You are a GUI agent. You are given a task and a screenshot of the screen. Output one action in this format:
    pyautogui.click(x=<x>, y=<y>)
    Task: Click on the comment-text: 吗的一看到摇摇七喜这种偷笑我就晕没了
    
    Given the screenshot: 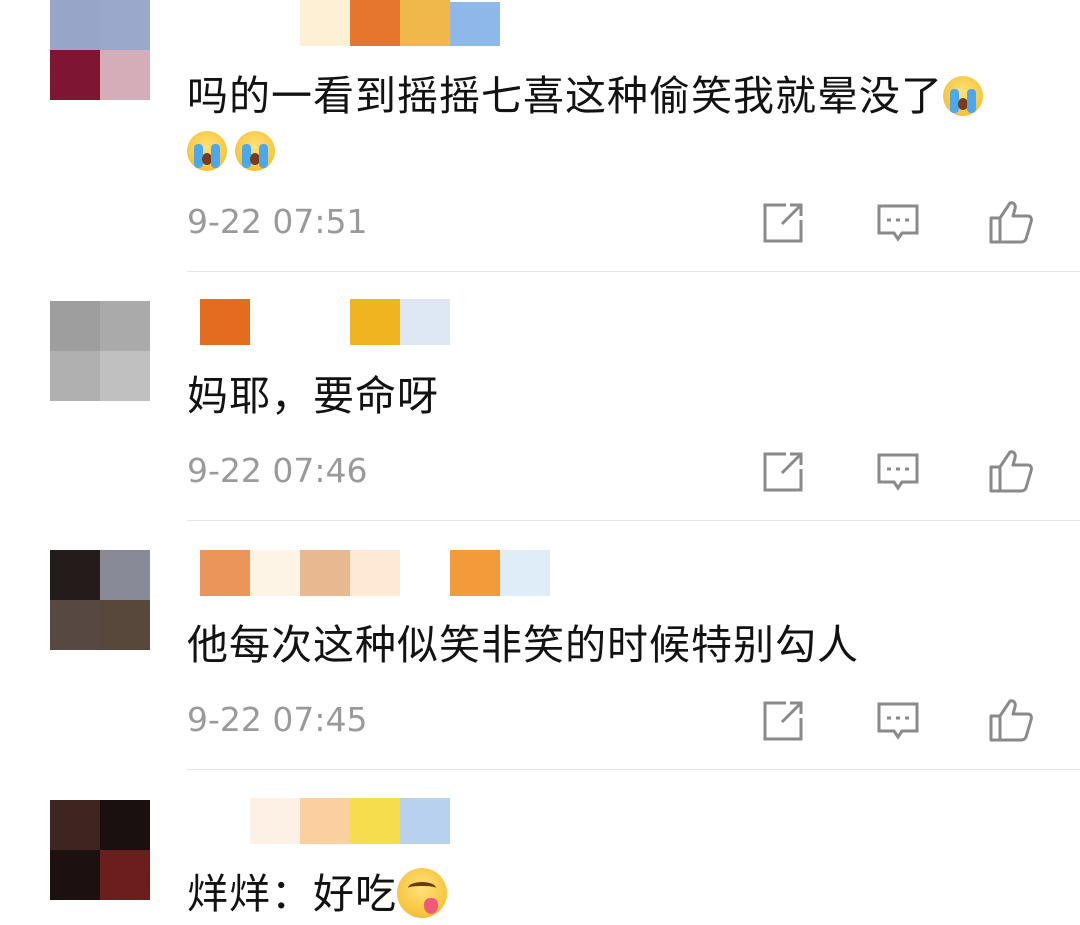 What is the action you would take?
    pyautogui.click(x=585, y=96)
    